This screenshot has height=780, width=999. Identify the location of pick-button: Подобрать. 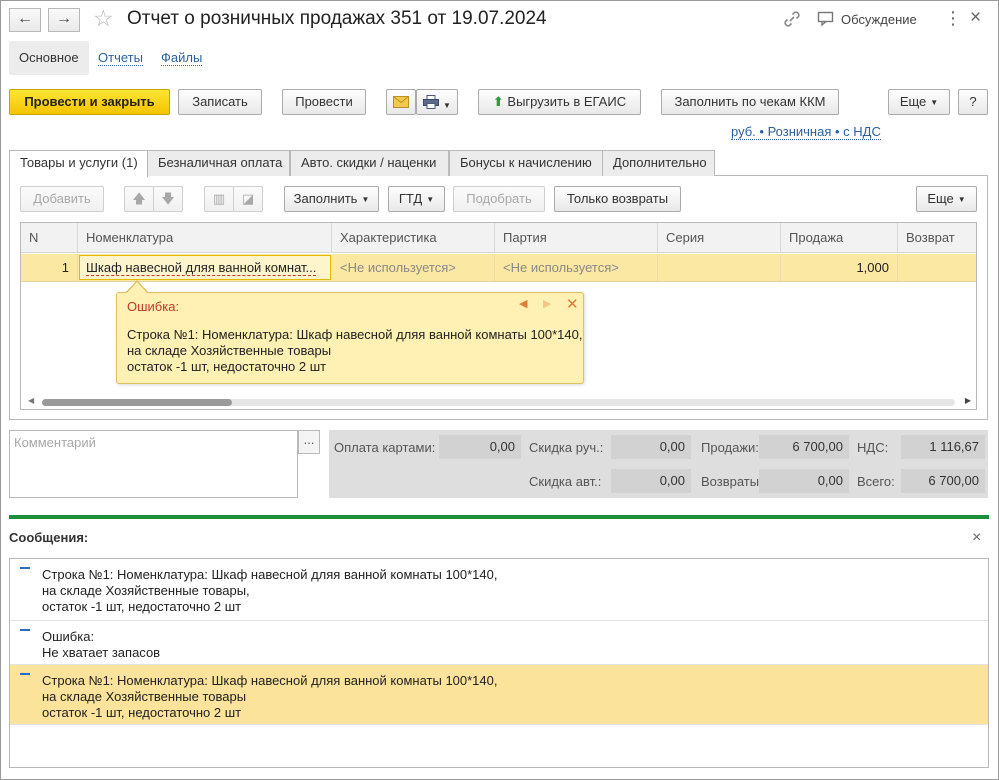
(499, 199).